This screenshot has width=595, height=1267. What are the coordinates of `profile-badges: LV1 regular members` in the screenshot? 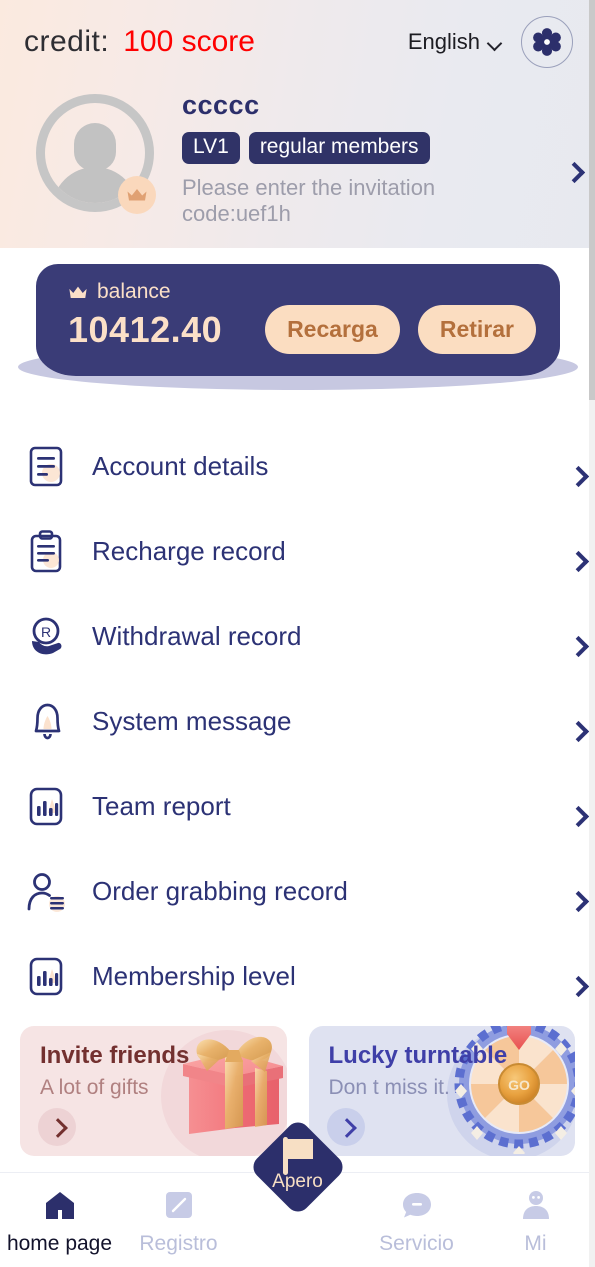 It's located at (373, 148).